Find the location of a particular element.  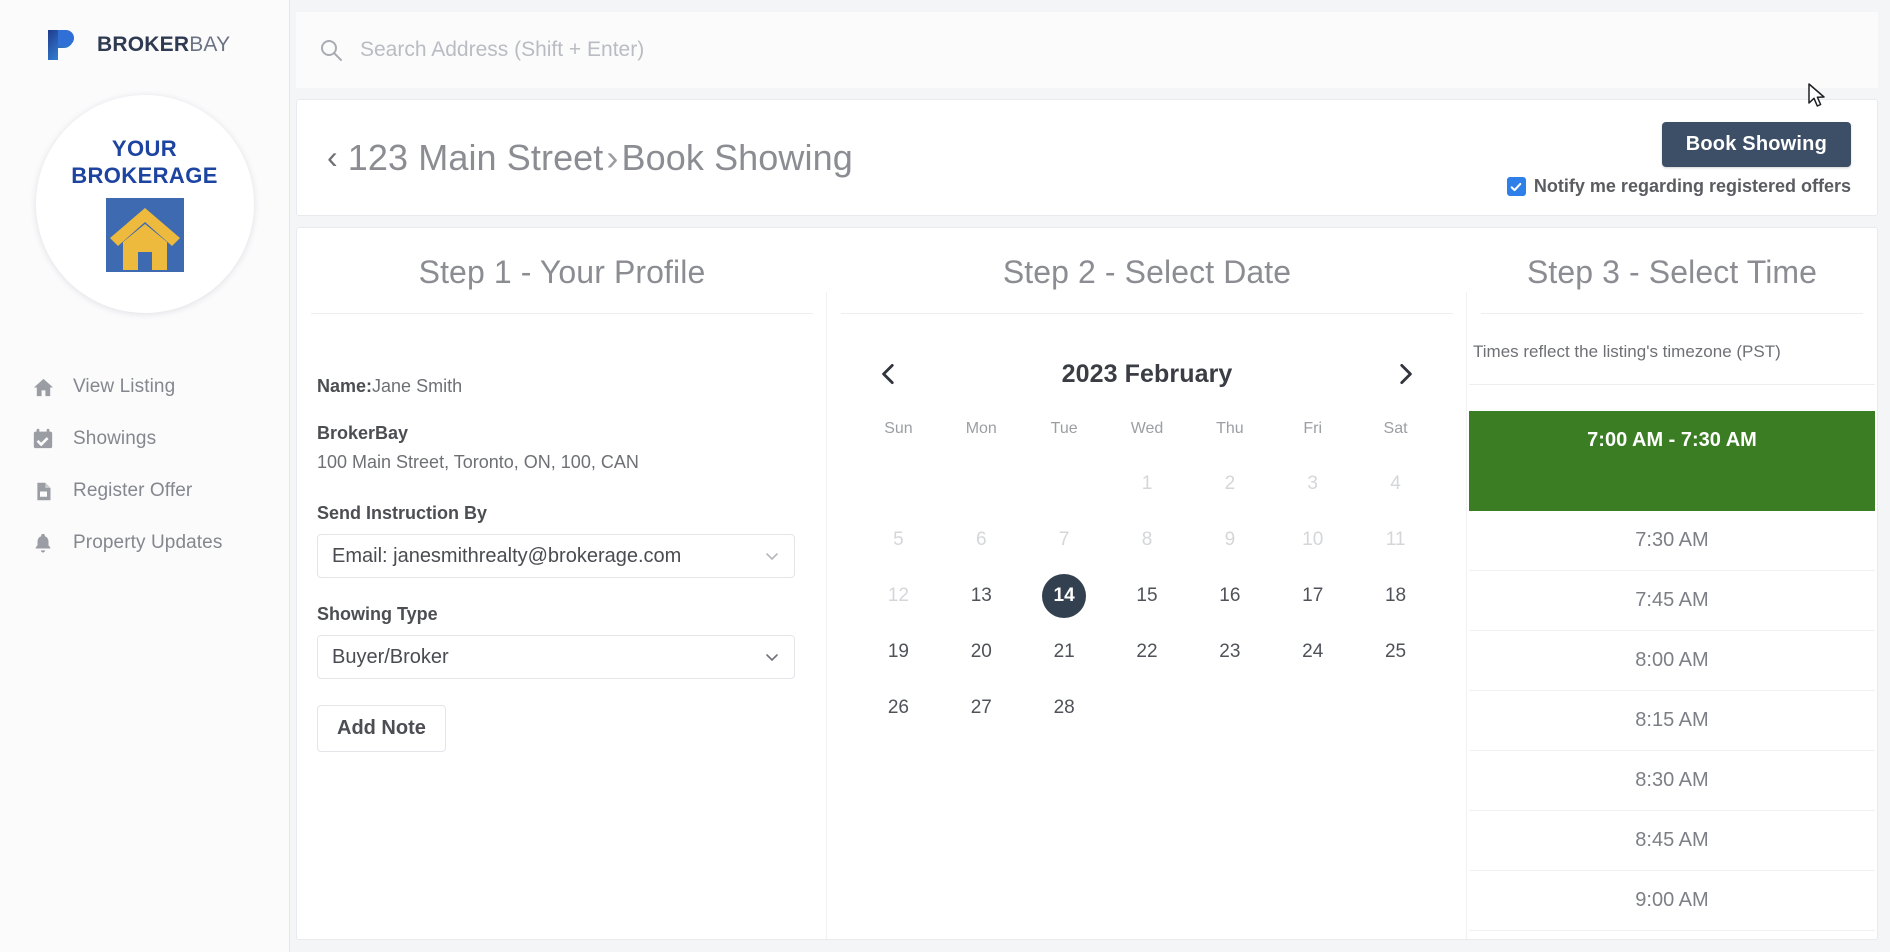

sidebar-item-property-updates: Property Updates is located at coordinates (160, 543).